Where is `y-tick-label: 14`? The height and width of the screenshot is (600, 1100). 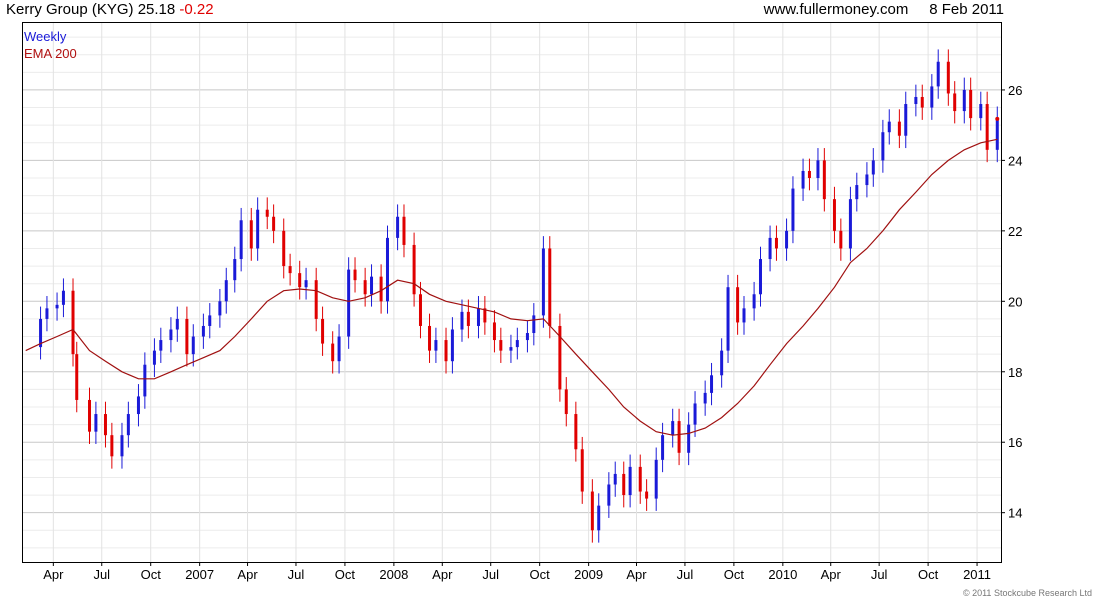
y-tick-label: 14 is located at coordinates (1015, 513).